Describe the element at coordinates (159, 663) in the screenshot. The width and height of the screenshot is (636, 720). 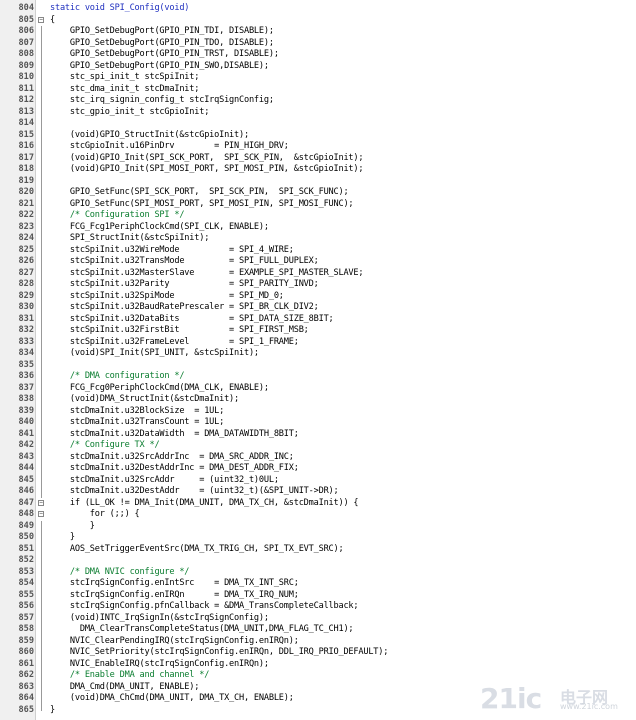
I see `code-text: NVIC_EnableIRQ(stcIrqSignConfig.enIRQn);` at that location.